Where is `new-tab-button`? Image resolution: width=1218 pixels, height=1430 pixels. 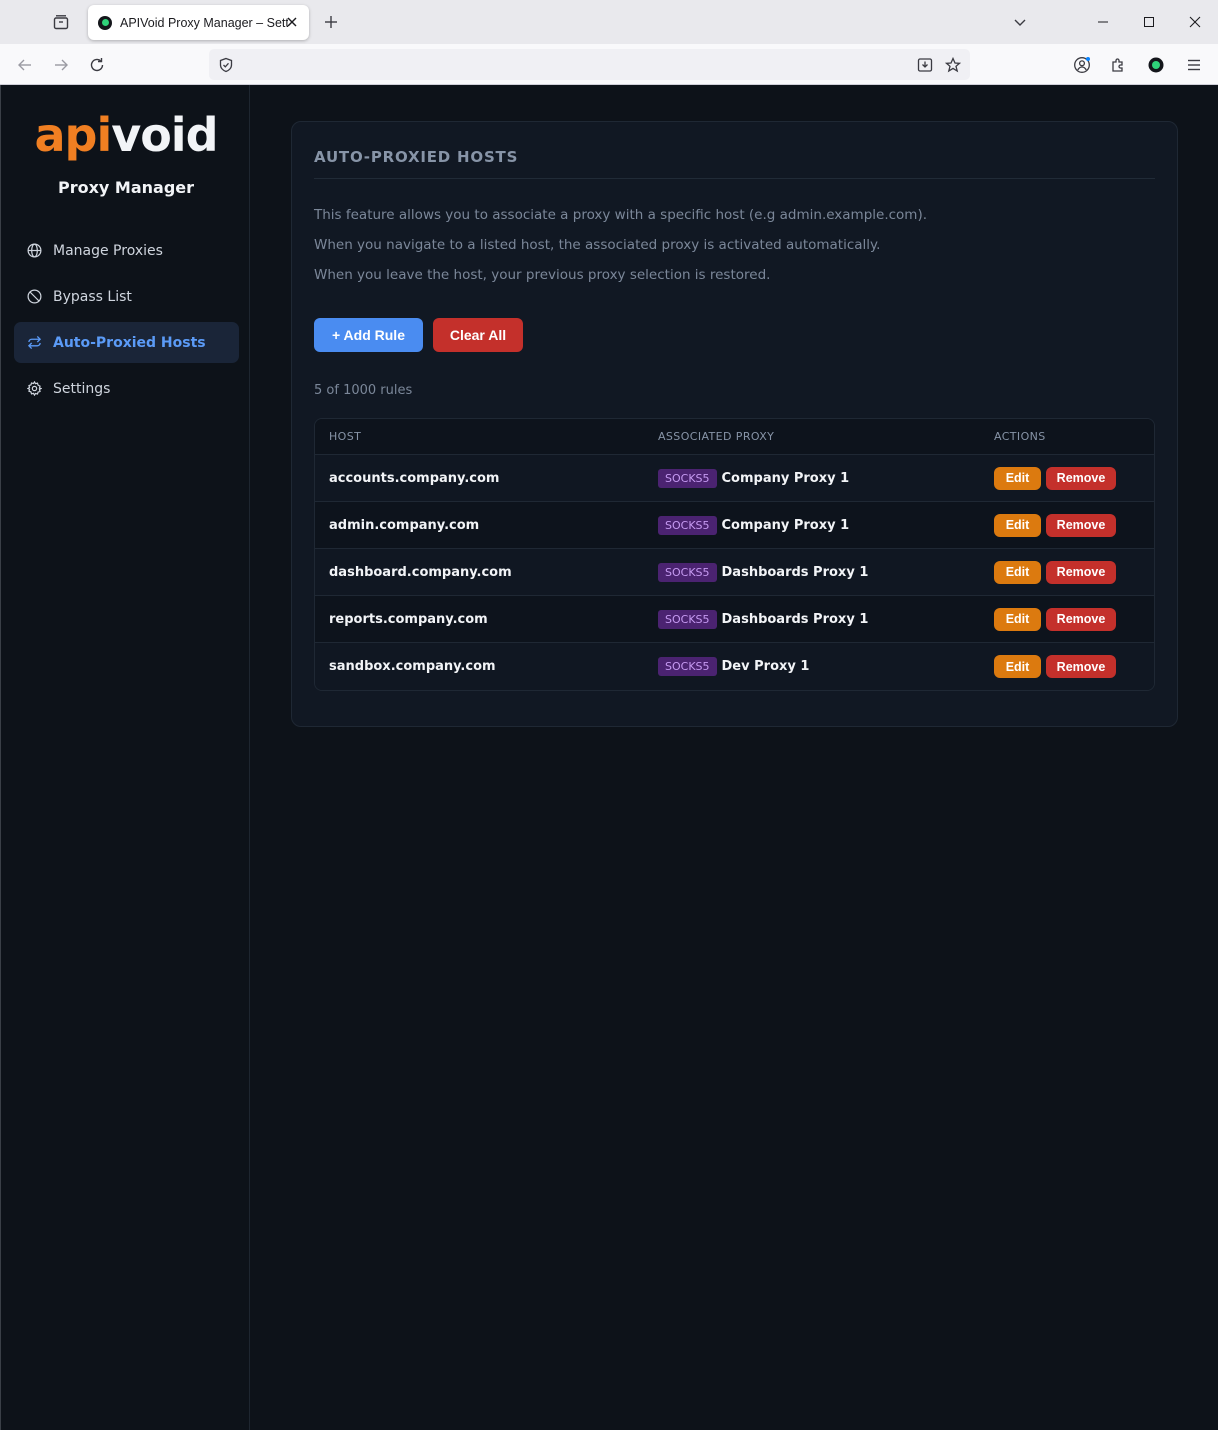
new-tab-button is located at coordinates (331, 22).